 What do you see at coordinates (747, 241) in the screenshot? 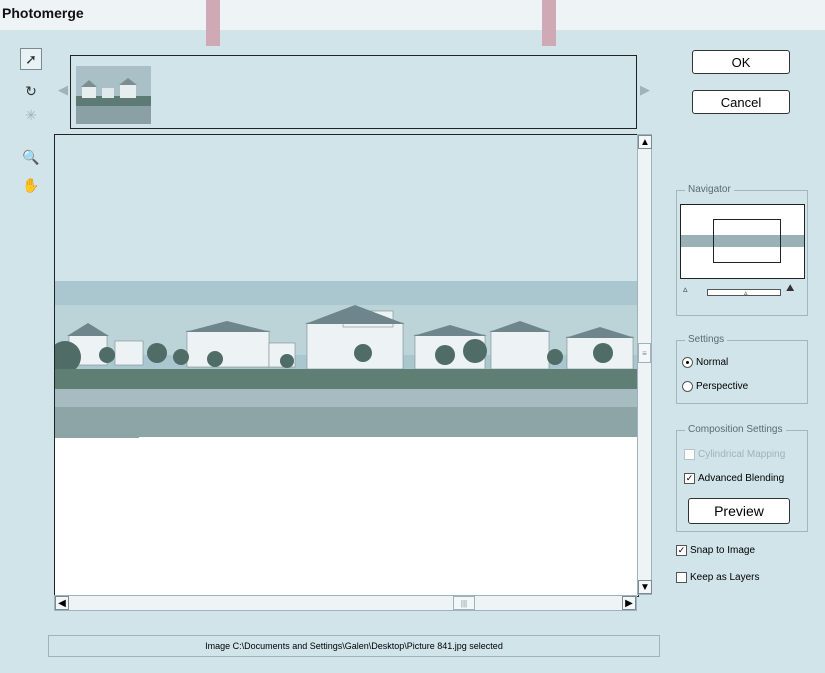
I see `navigator-view-rectangle` at bounding box center [747, 241].